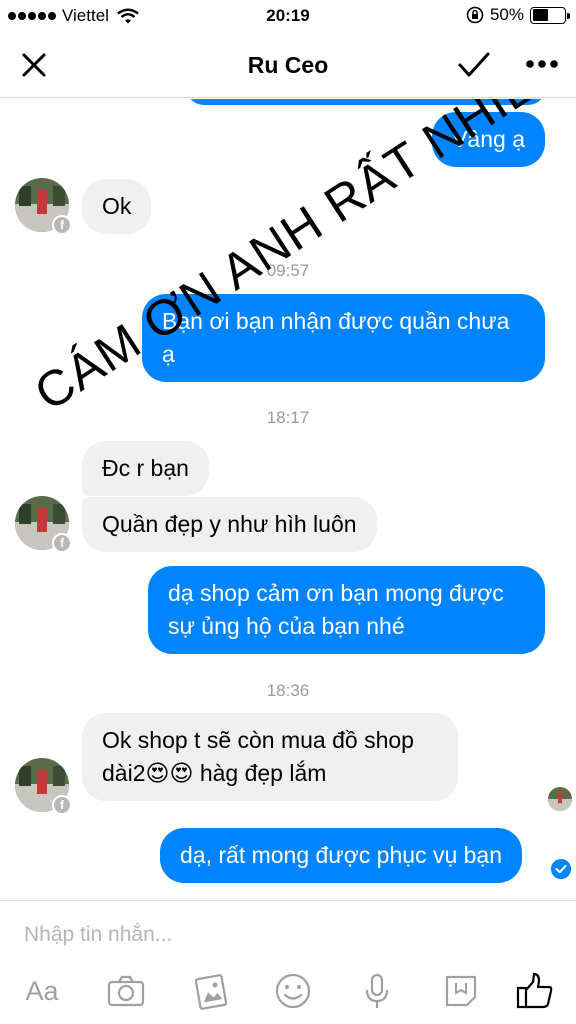 This screenshot has height=1024, width=576. I want to click on more-icon, so click(542, 64).